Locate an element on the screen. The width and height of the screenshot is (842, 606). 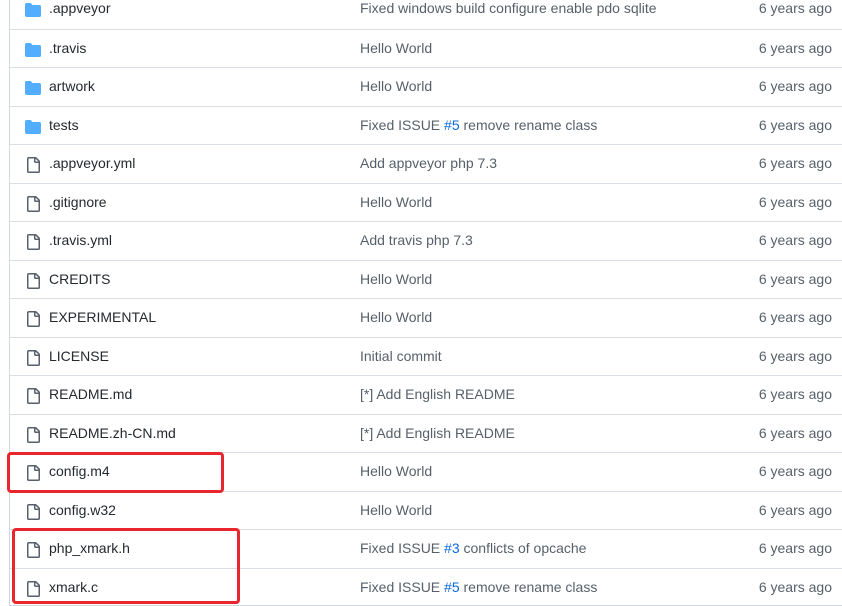
file-name: artwork is located at coordinates (72, 86).